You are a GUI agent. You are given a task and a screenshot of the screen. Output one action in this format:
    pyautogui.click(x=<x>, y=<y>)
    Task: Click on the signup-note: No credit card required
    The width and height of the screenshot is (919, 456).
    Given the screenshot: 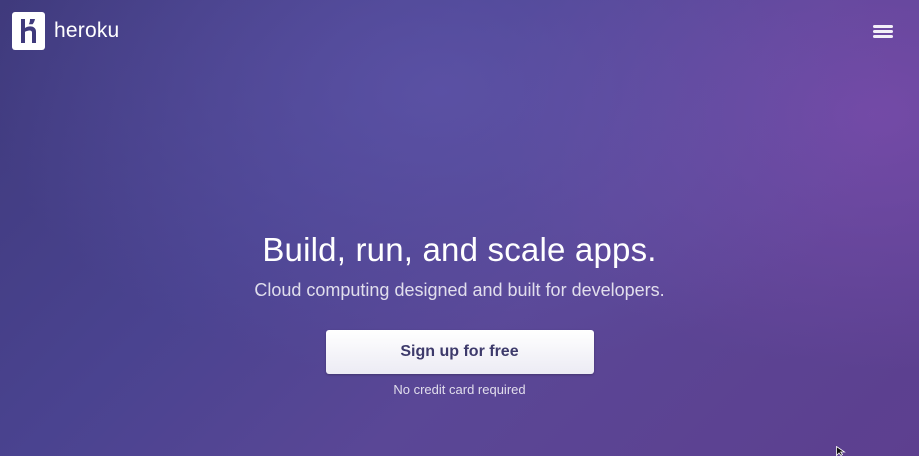 What is the action you would take?
    pyautogui.click(x=459, y=389)
    